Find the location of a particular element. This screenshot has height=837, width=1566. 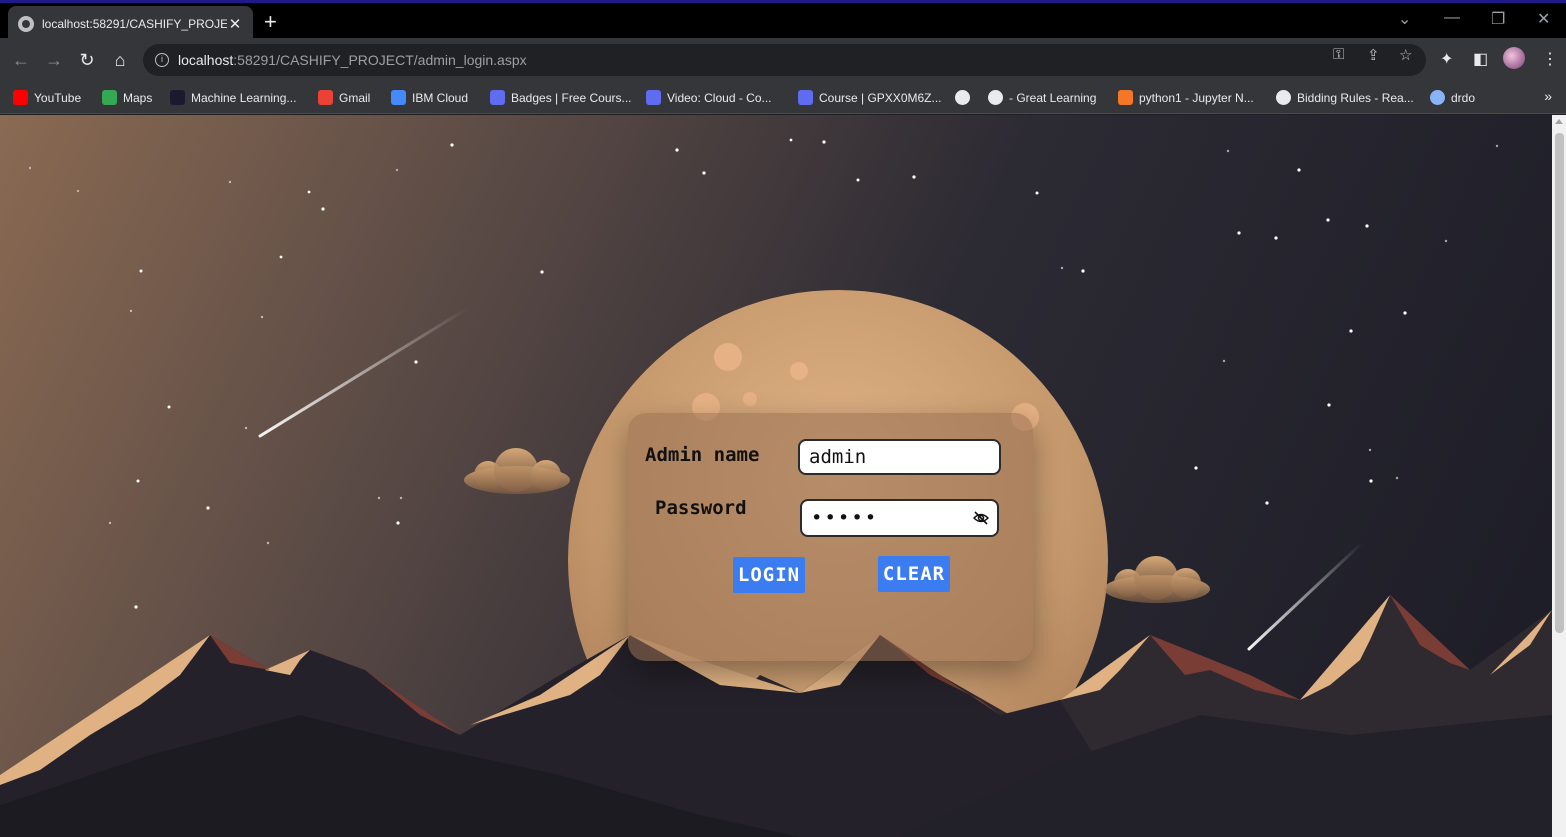

side-panel-icon: ◧ is located at coordinates (1480, 59).